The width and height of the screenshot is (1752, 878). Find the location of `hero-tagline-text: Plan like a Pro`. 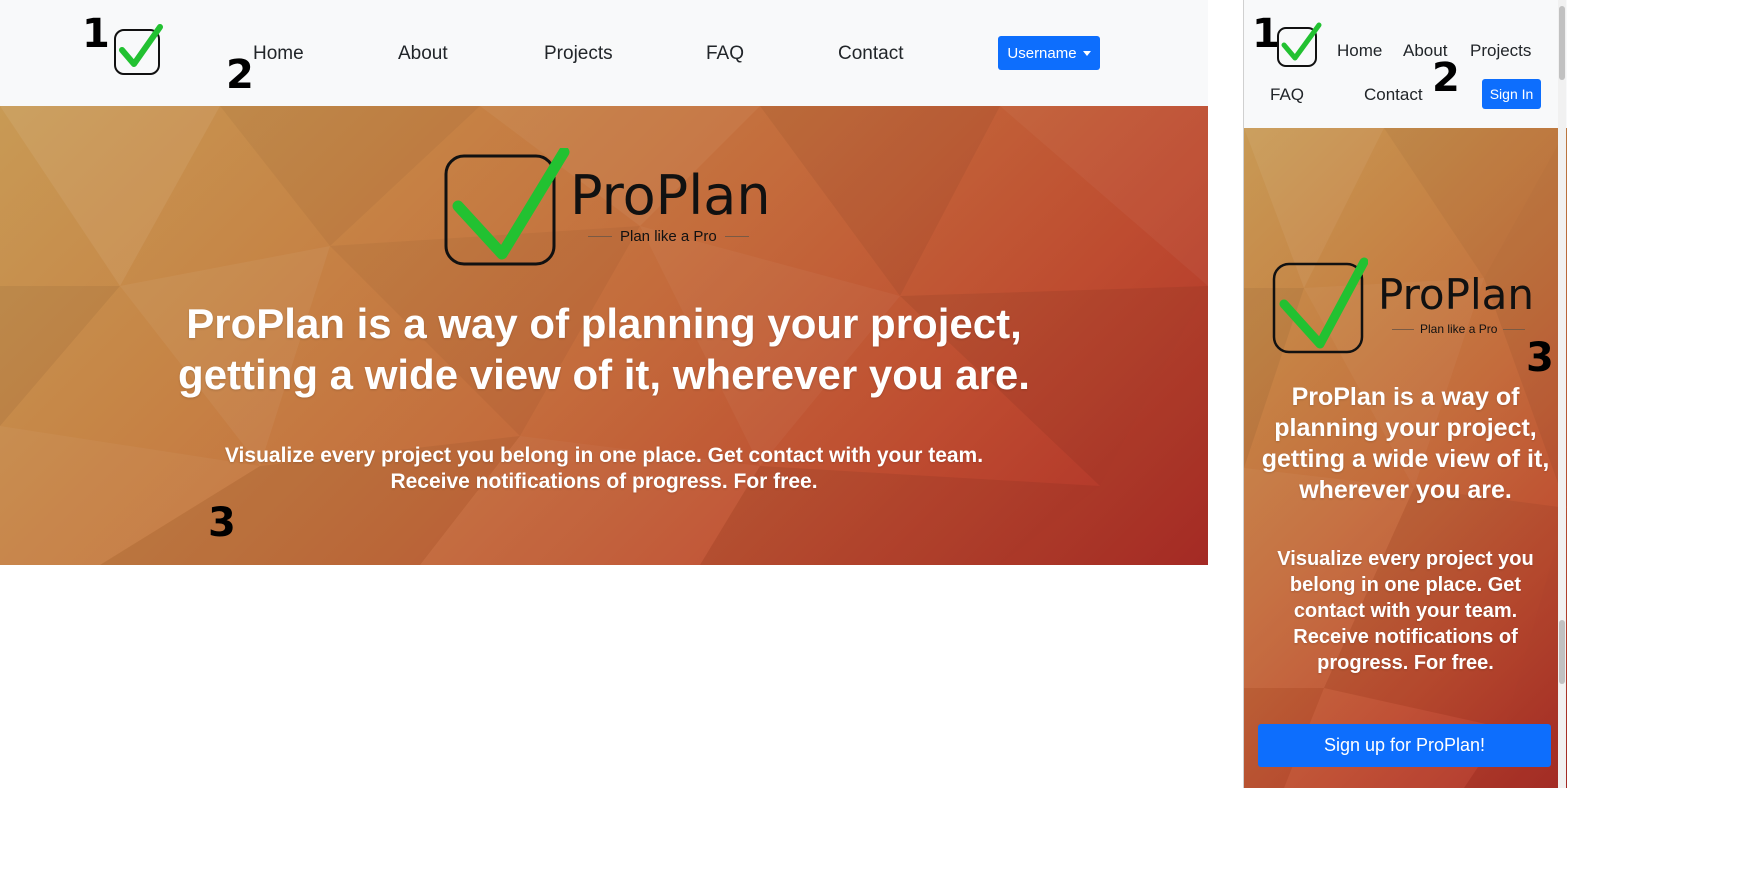

hero-tagline-text: Plan like a Pro is located at coordinates (668, 236).